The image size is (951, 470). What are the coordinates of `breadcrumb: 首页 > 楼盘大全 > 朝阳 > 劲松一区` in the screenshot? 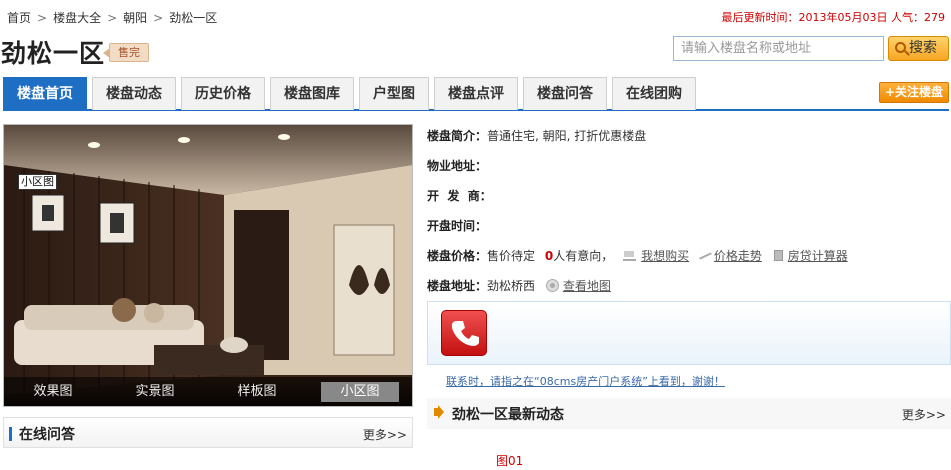 It's located at (112, 17).